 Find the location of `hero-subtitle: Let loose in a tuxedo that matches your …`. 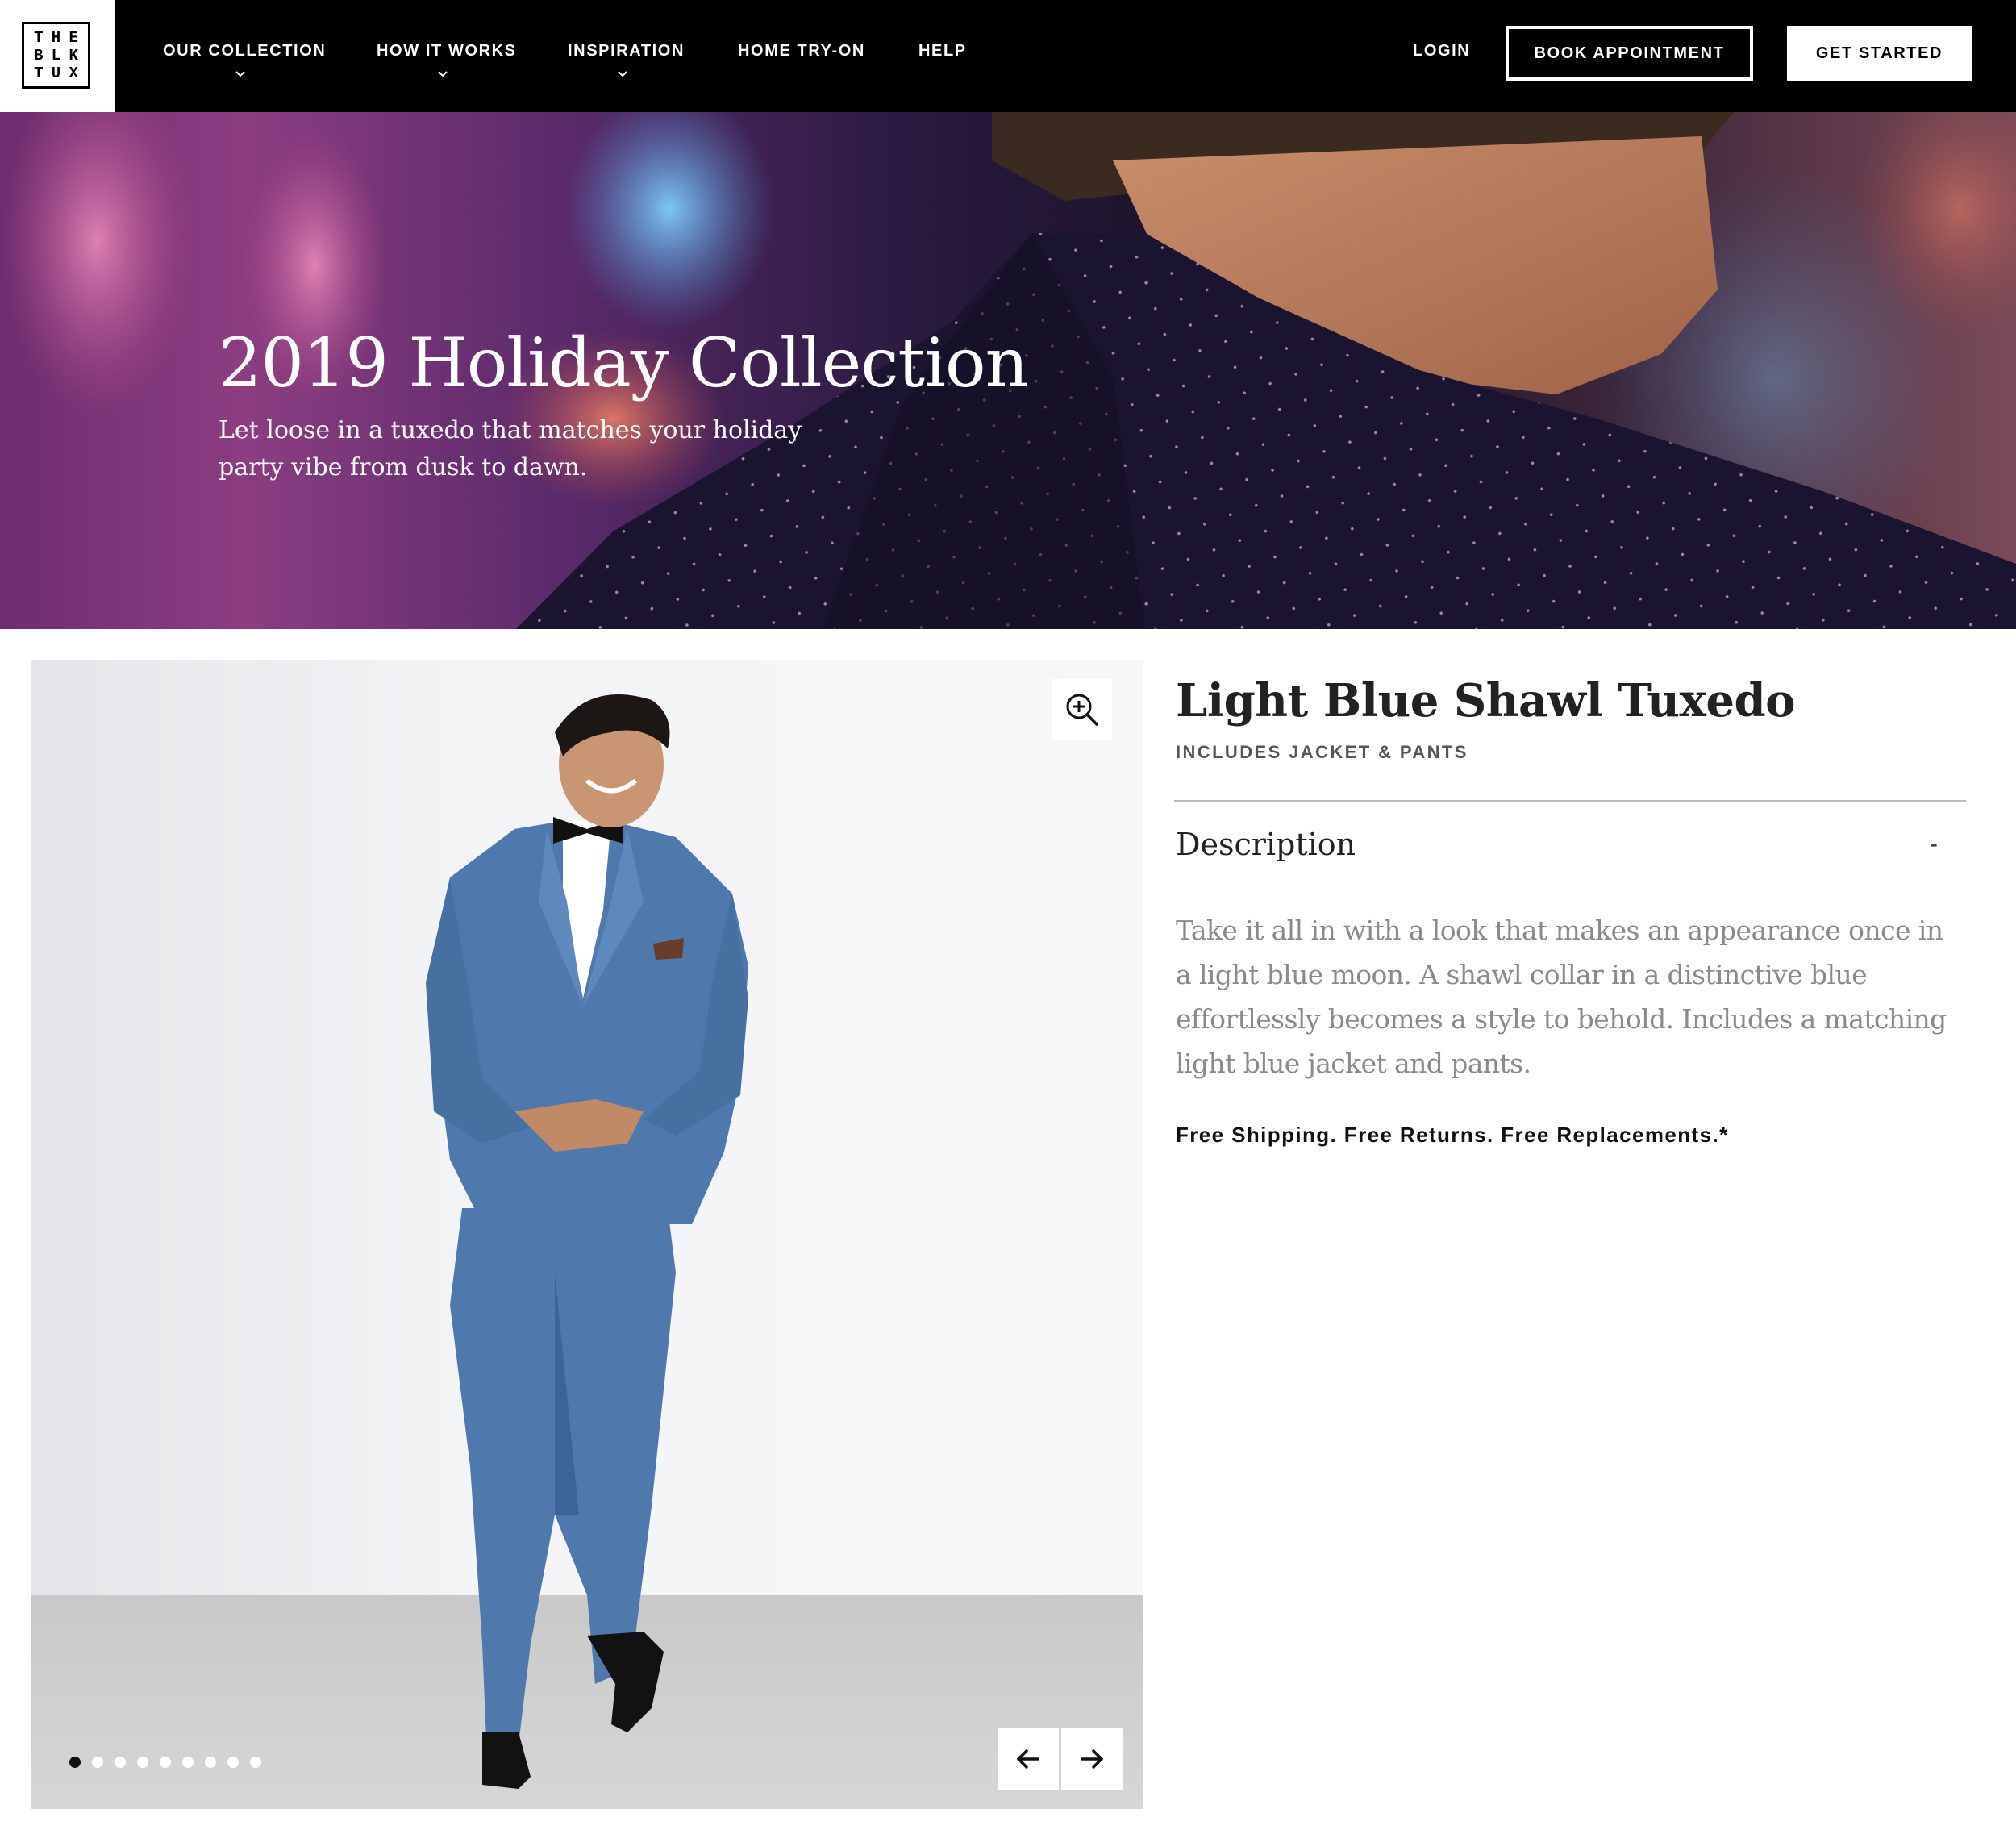

hero-subtitle: Let loose in a tuxedo that matches your … is located at coordinates (525, 449).